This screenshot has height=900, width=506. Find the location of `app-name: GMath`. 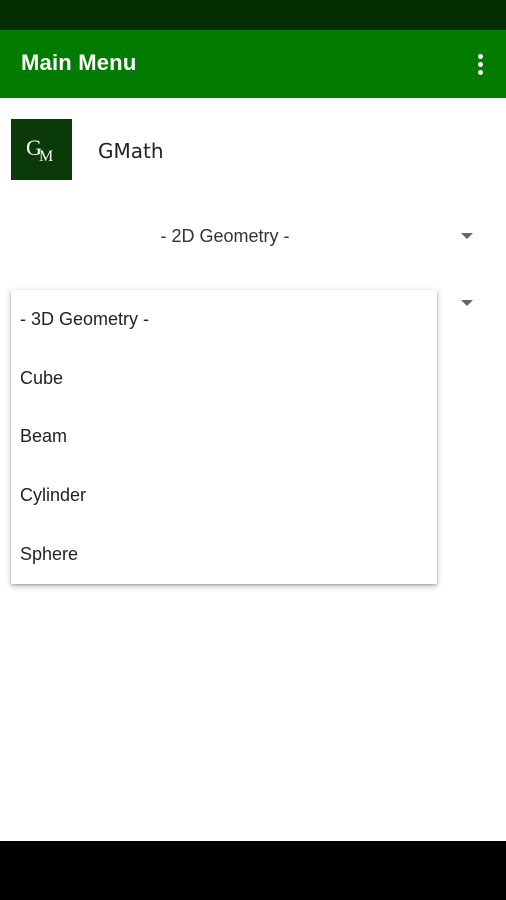

app-name: GMath is located at coordinates (131, 151).